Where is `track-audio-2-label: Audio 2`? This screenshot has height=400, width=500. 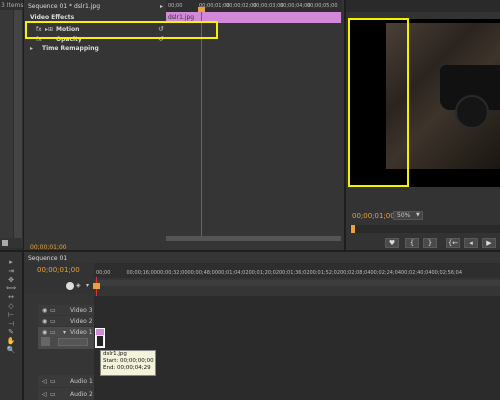
track-audio-2-label: Audio 2 is located at coordinates (81, 394).